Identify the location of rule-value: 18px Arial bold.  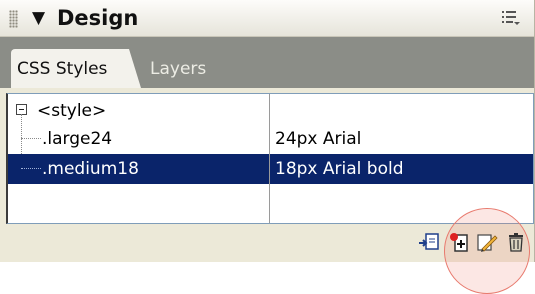
(339, 169).